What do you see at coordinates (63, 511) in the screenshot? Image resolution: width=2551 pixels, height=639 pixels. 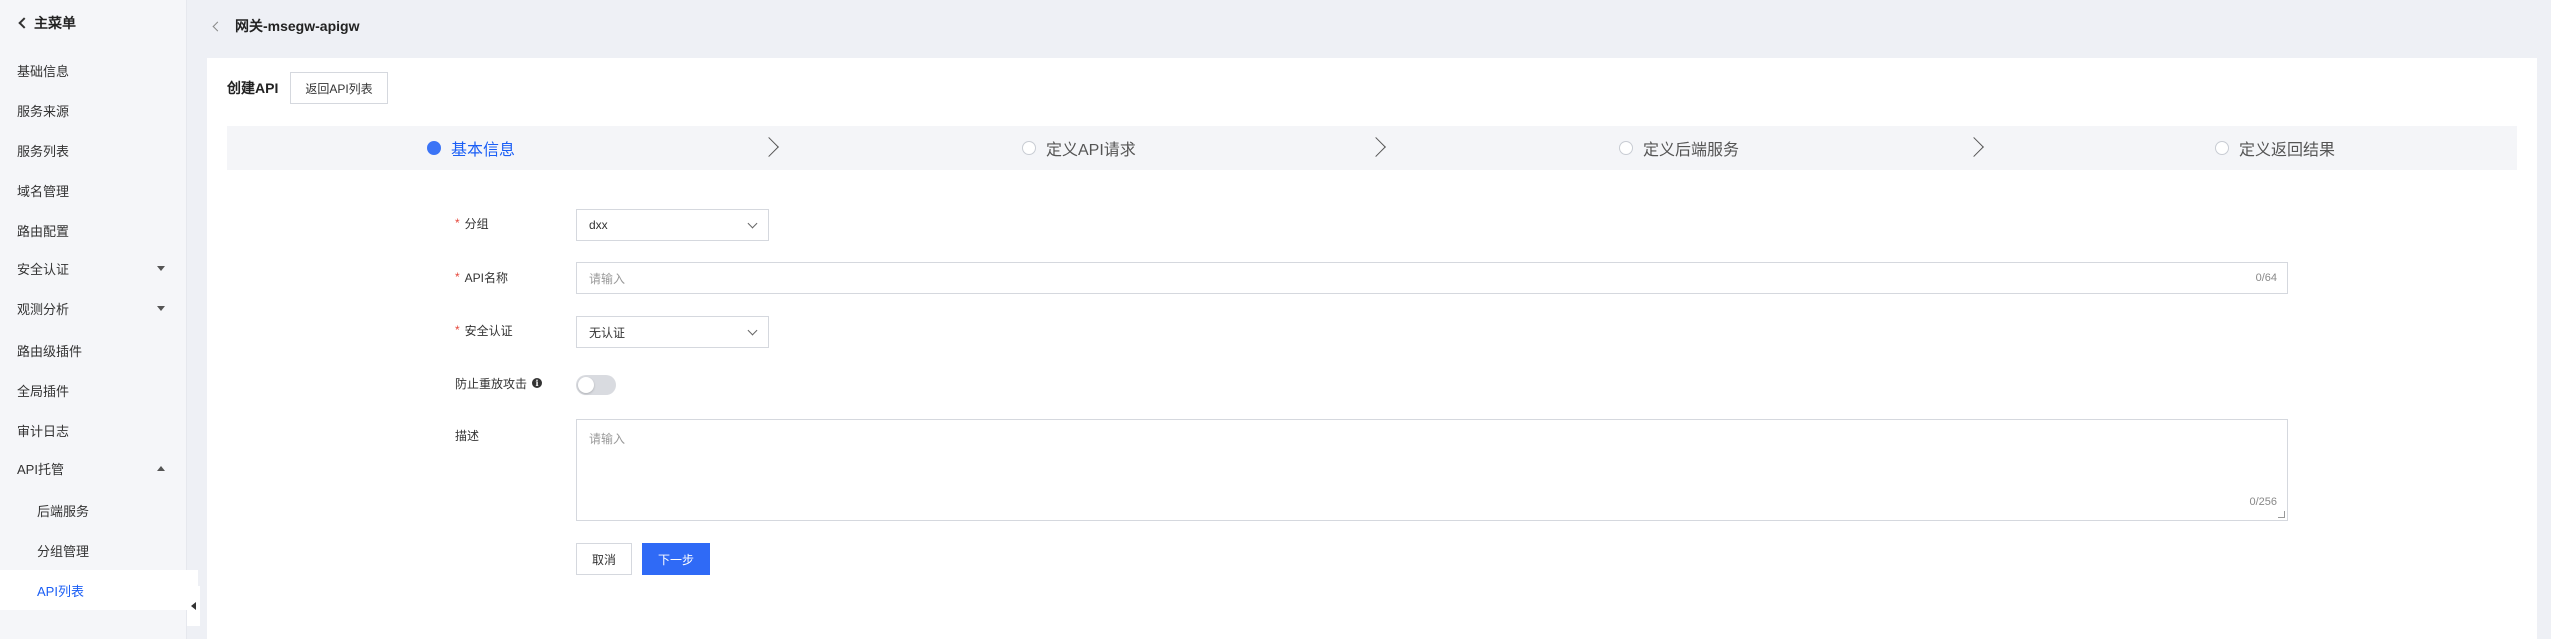 I see `sidebar-item-label: 后端服务` at bounding box center [63, 511].